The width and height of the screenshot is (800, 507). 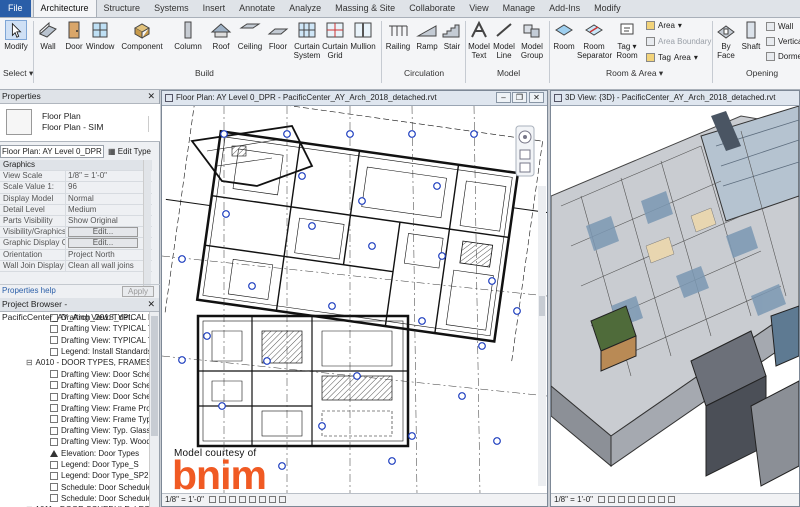 What do you see at coordinates (138, 291) in the screenshot?
I see `apply-button: Apply` at bounding box center [138, 291].